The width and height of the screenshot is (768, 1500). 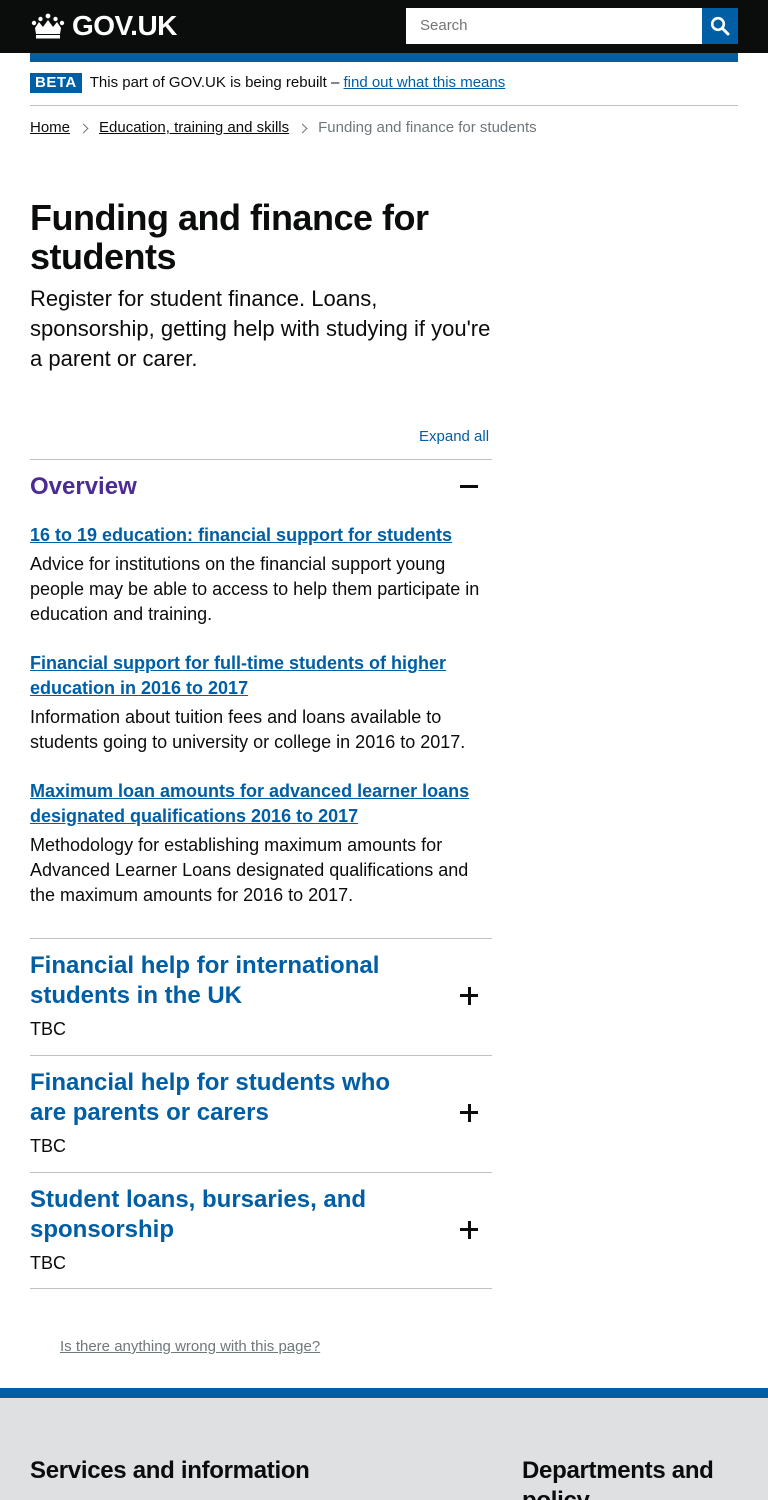 What do you see at coordinates (56, 83) in the screenshot?
I see `beta-tag: BETA` at bounding box center [56, 83].